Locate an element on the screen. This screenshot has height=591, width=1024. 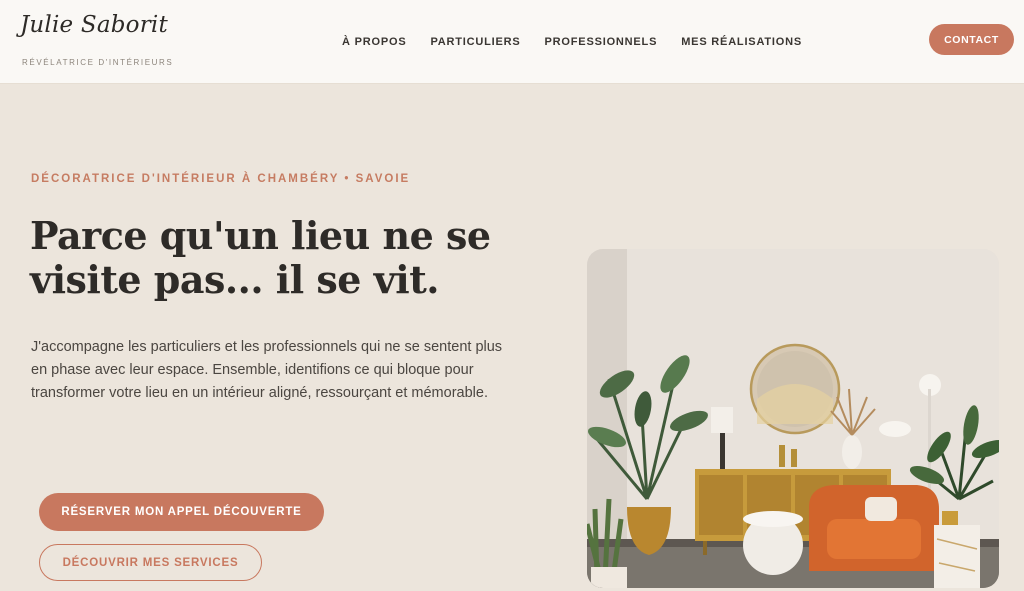
nav-item-professionnels: PROFESSIONNELS is located at coordinates (601, 42).